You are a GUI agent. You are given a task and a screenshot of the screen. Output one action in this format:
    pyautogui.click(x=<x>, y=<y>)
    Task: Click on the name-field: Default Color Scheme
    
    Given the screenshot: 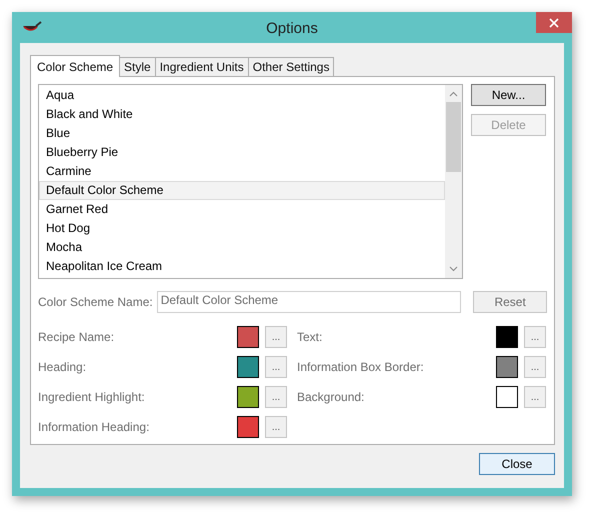 What is the action you would take?
    pyautogui.click(x=309, y=302)
    